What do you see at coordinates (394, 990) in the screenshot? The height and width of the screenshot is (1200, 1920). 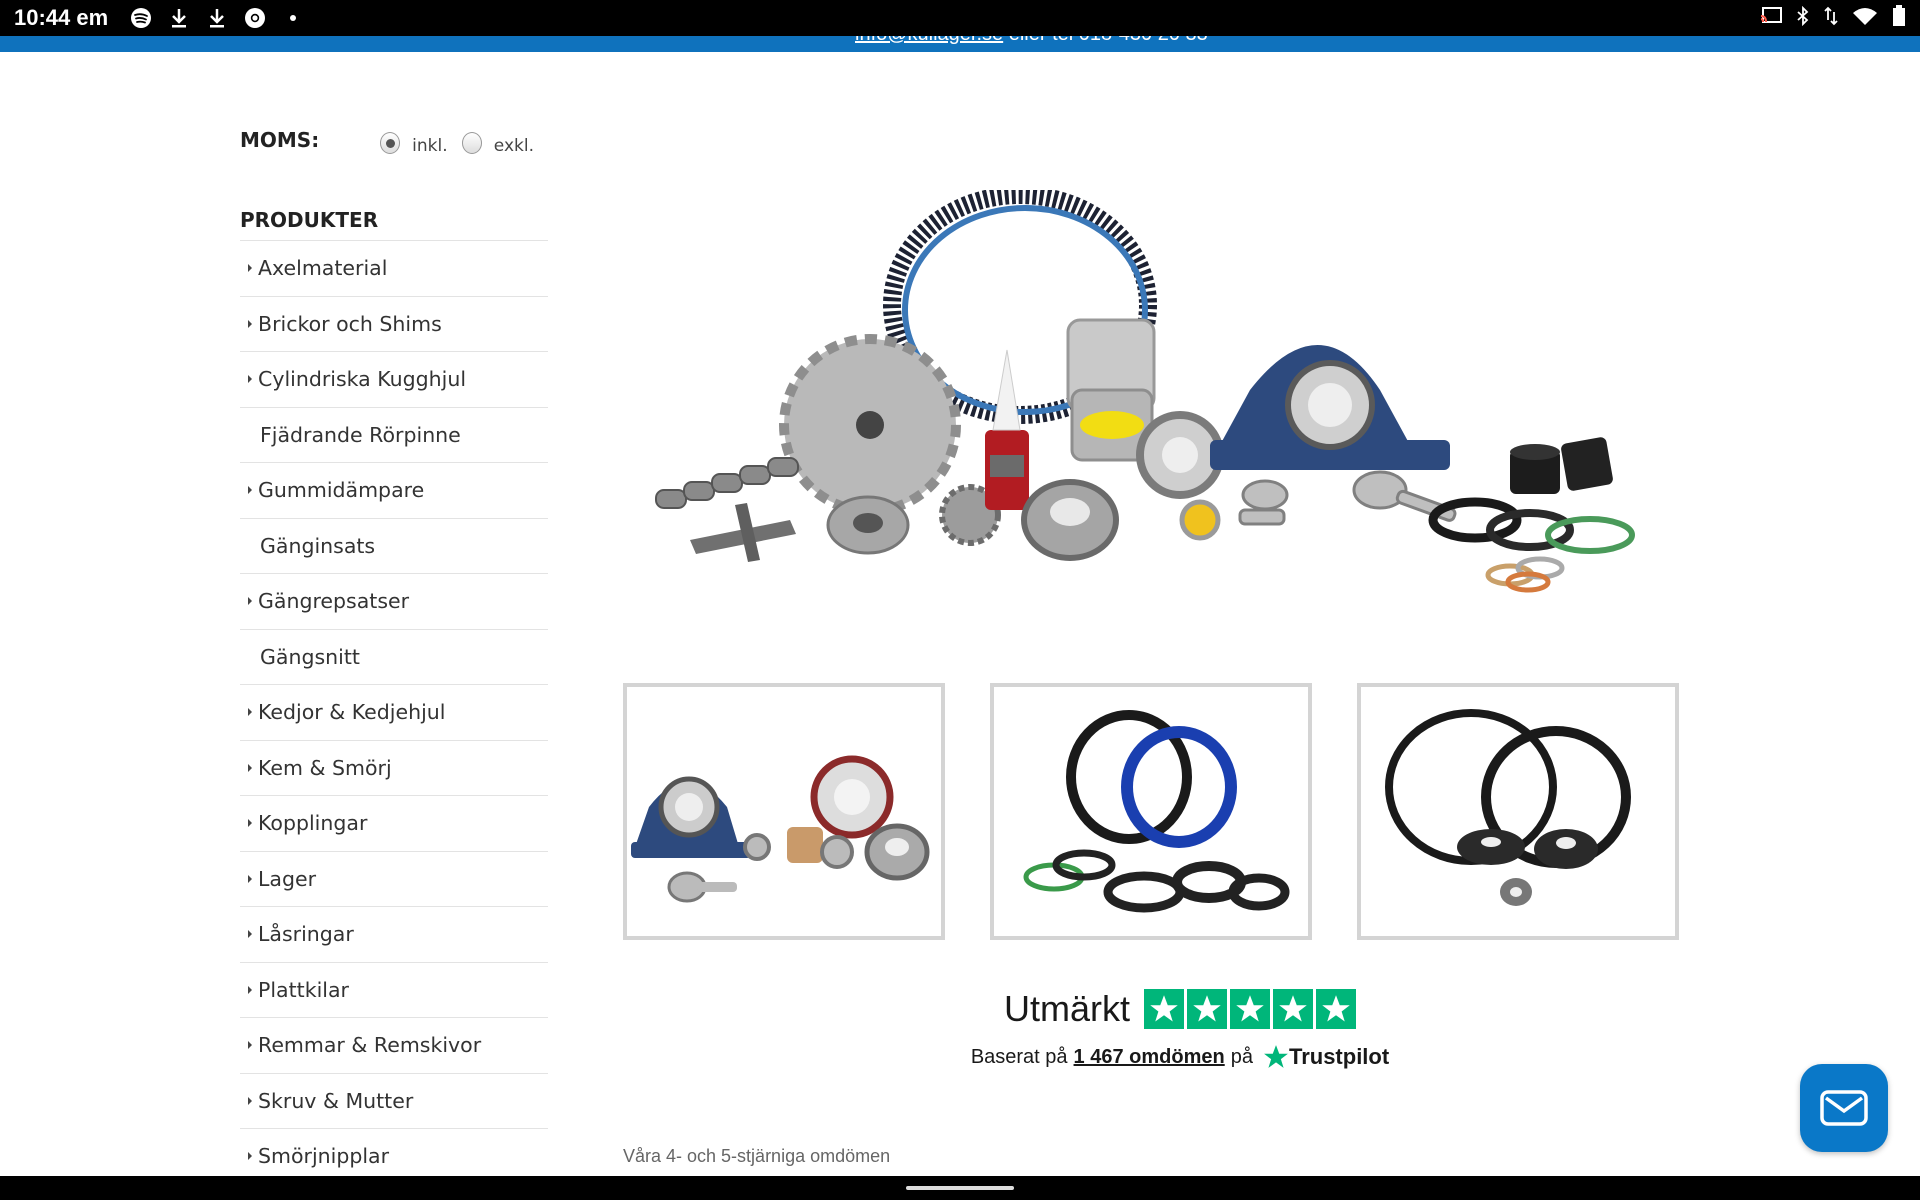 I see `category-item: Plattkilar` at bounding box center [394, 990].